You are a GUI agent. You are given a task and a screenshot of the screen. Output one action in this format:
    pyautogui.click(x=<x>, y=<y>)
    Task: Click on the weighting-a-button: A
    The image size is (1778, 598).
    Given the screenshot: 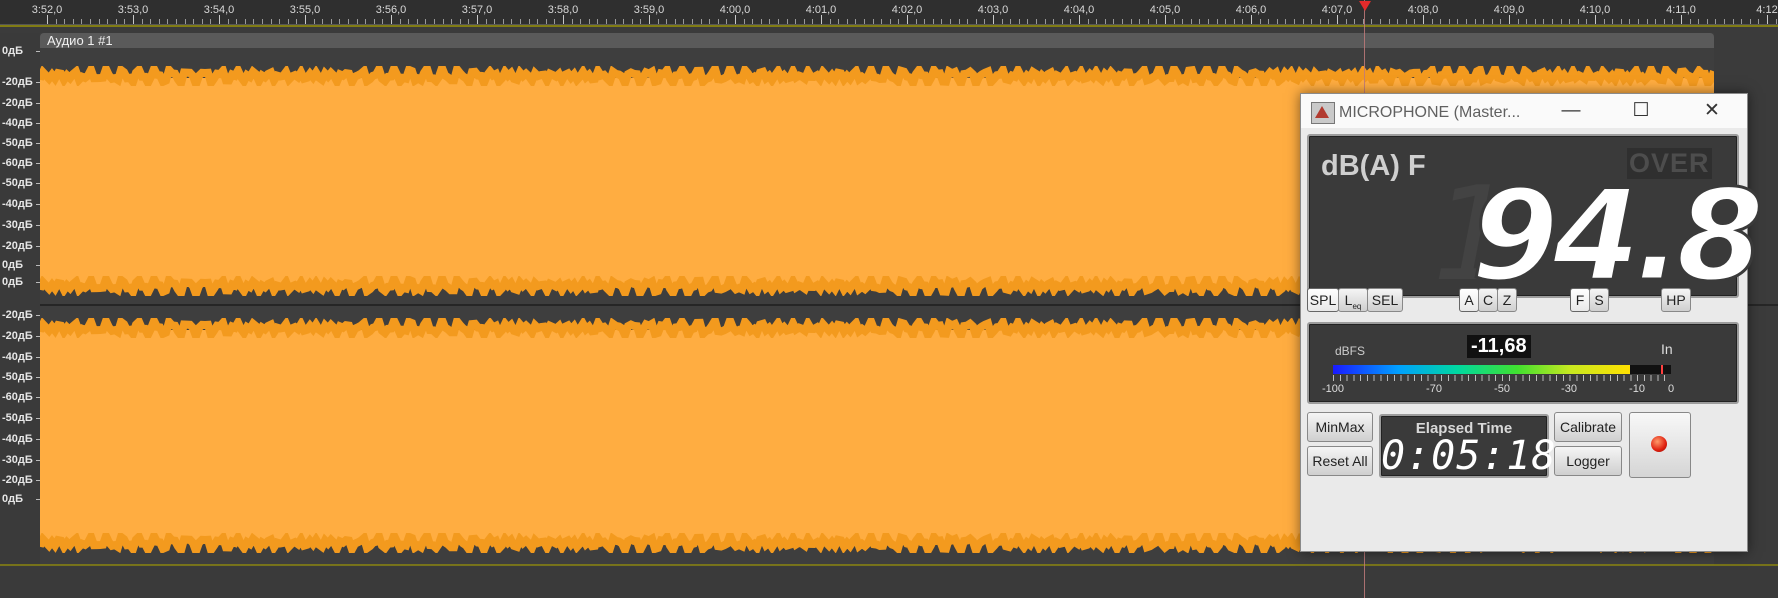 What is the action you would take?
    pyautogui.click(x=1469, y=300)
    